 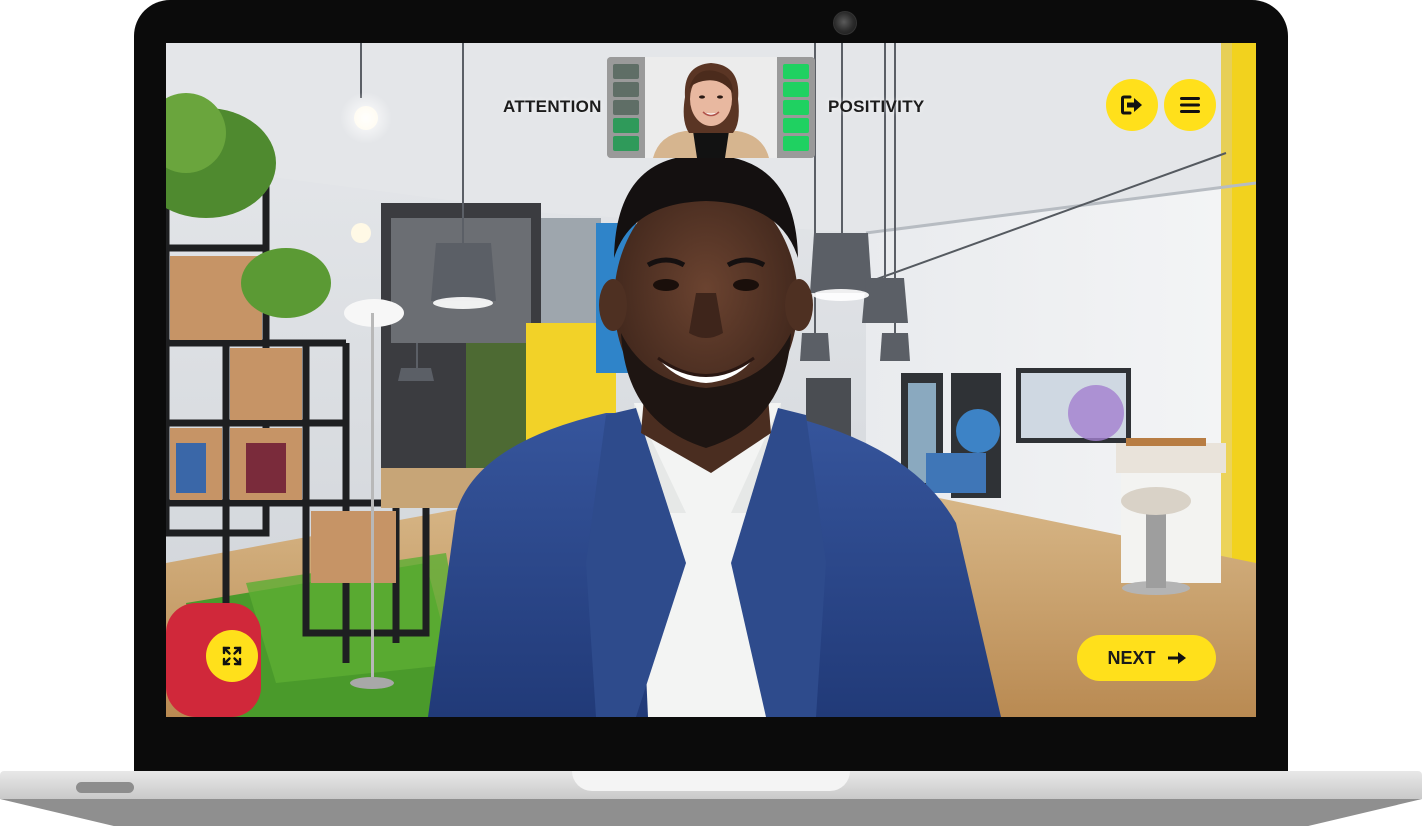 I want to click on laptop-opening-notch, so click(x=711, y=781).